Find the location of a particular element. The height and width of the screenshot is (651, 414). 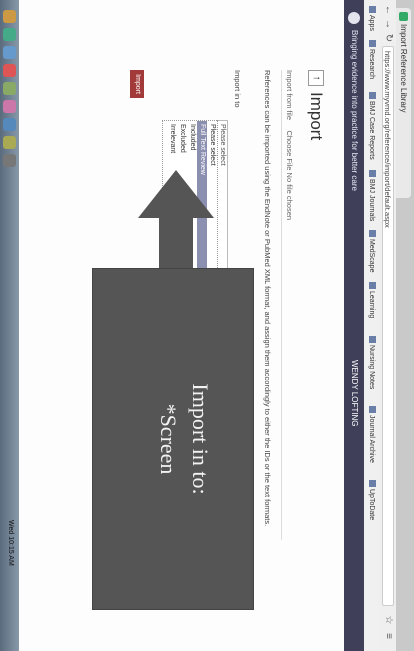

menu-icon: ≡ is located at coordinates (388, 636).